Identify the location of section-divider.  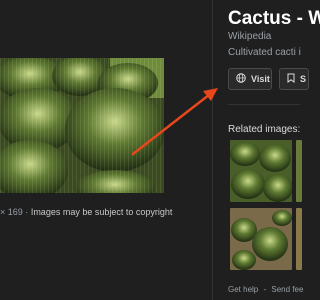
(264, 104).